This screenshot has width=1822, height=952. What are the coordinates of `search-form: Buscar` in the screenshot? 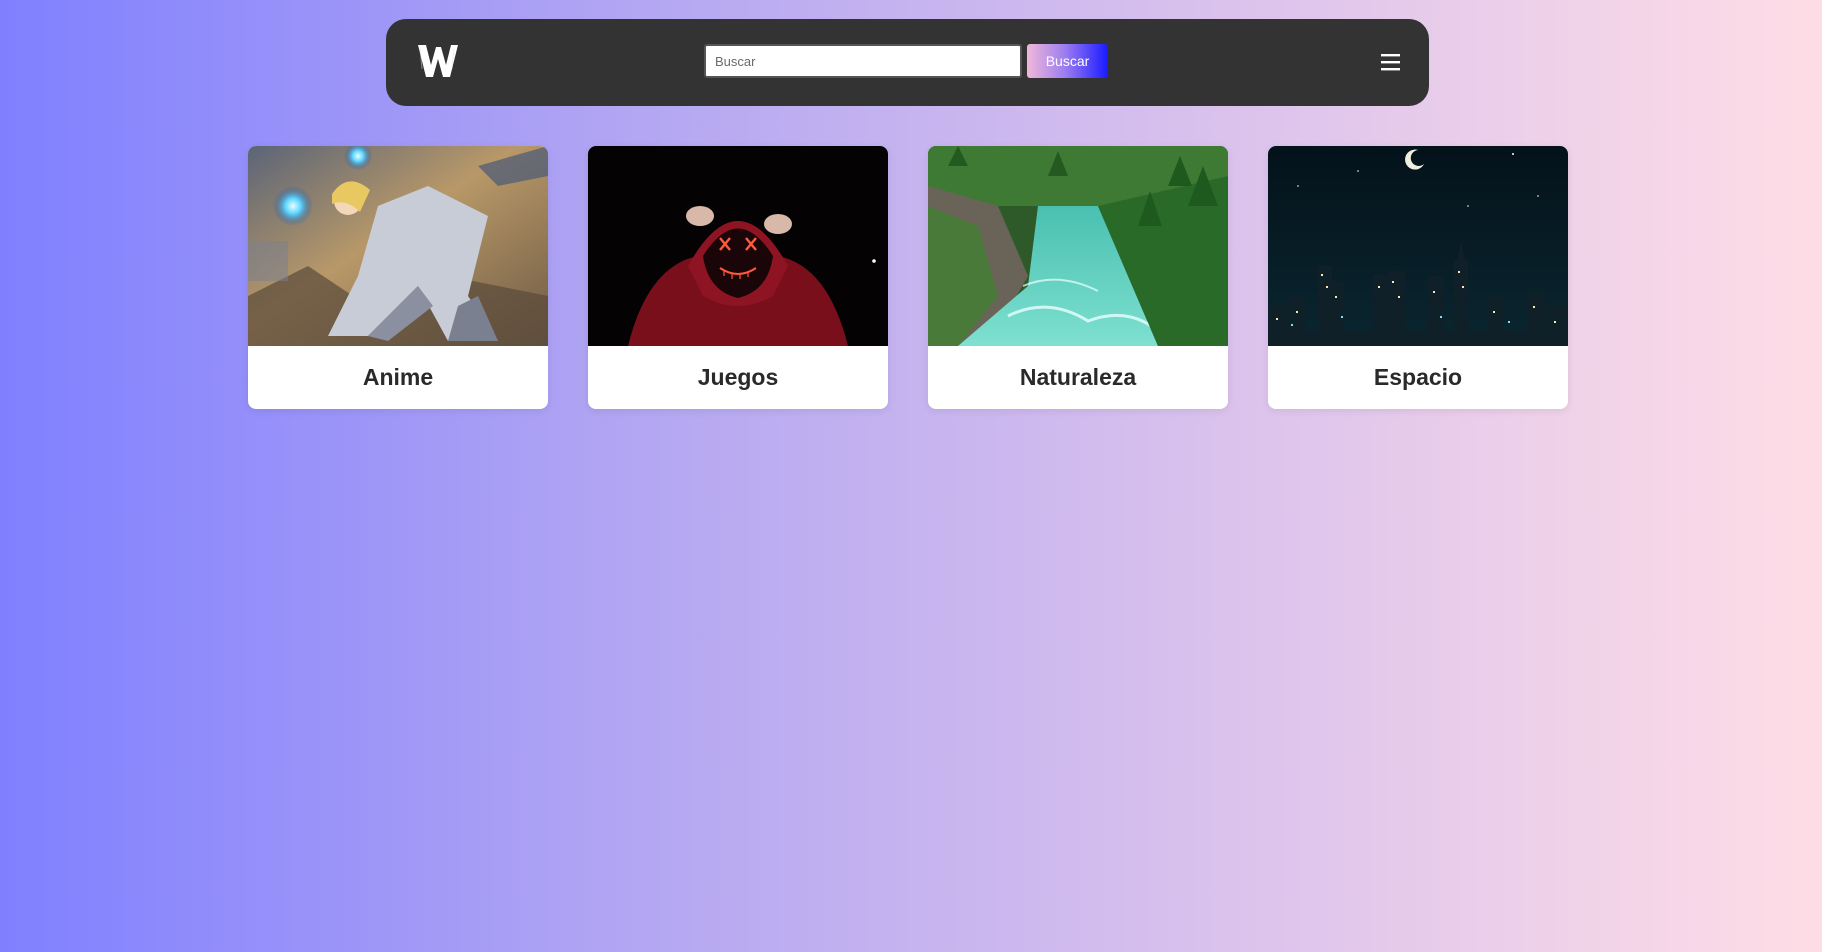 It's located at (906, 61).